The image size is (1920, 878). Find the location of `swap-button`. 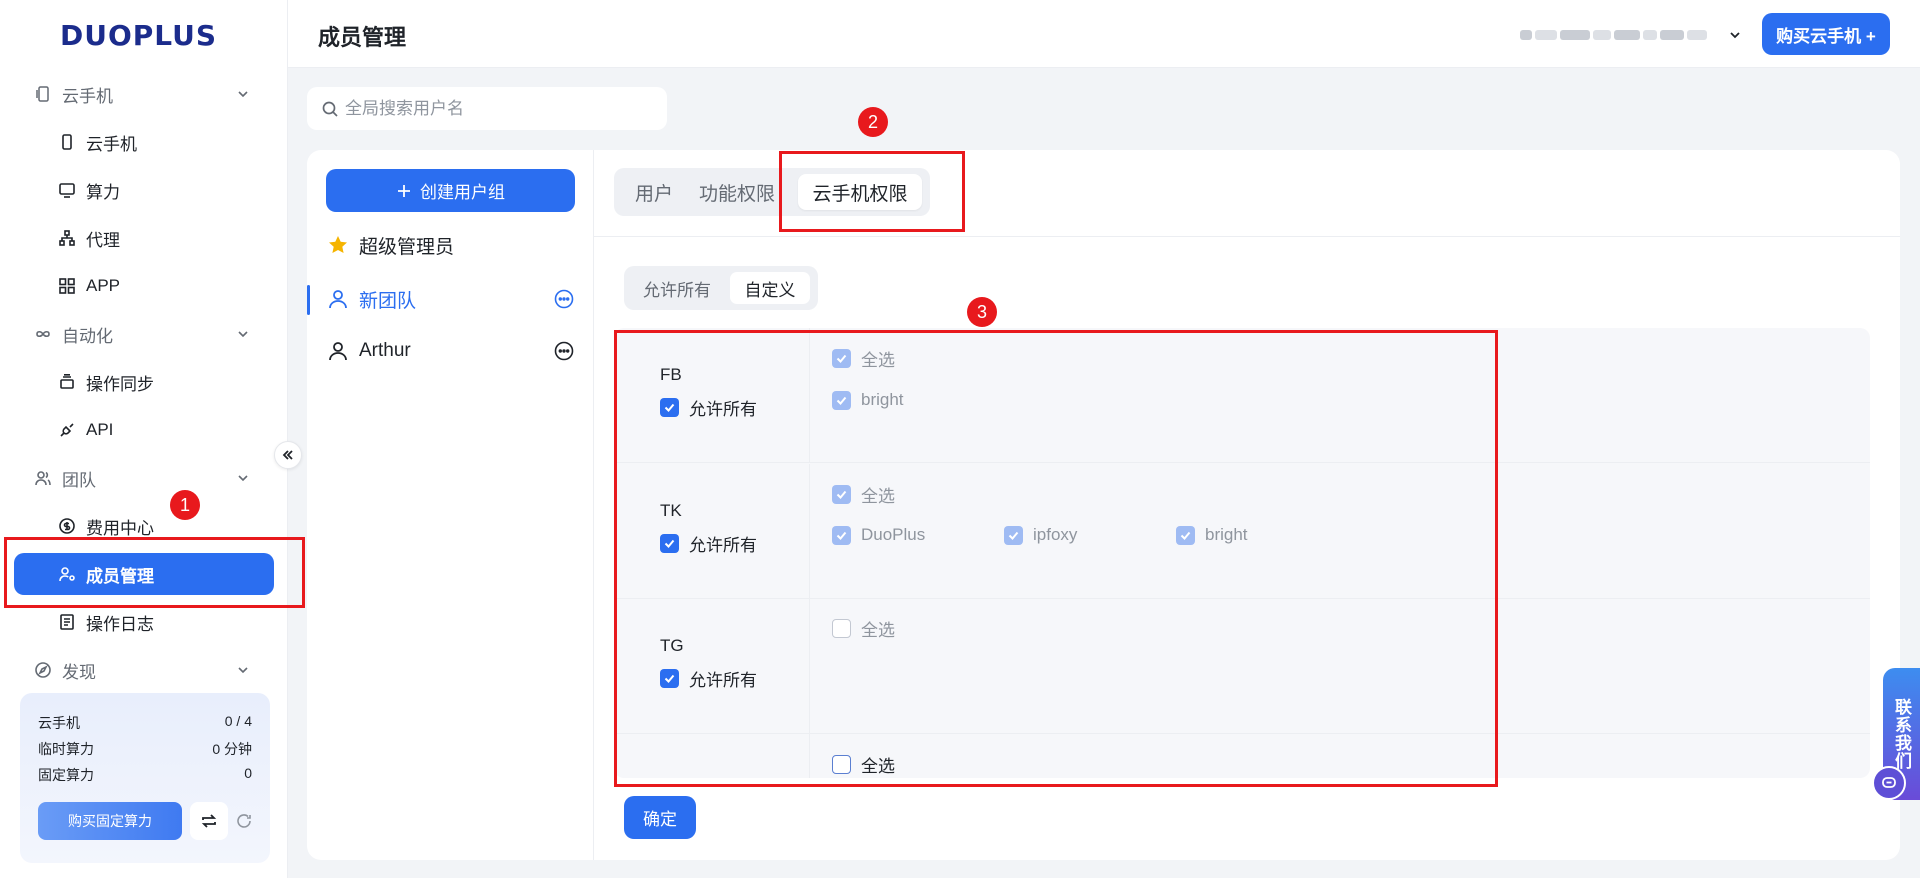

swap-button is located at coordinates (209, 821).